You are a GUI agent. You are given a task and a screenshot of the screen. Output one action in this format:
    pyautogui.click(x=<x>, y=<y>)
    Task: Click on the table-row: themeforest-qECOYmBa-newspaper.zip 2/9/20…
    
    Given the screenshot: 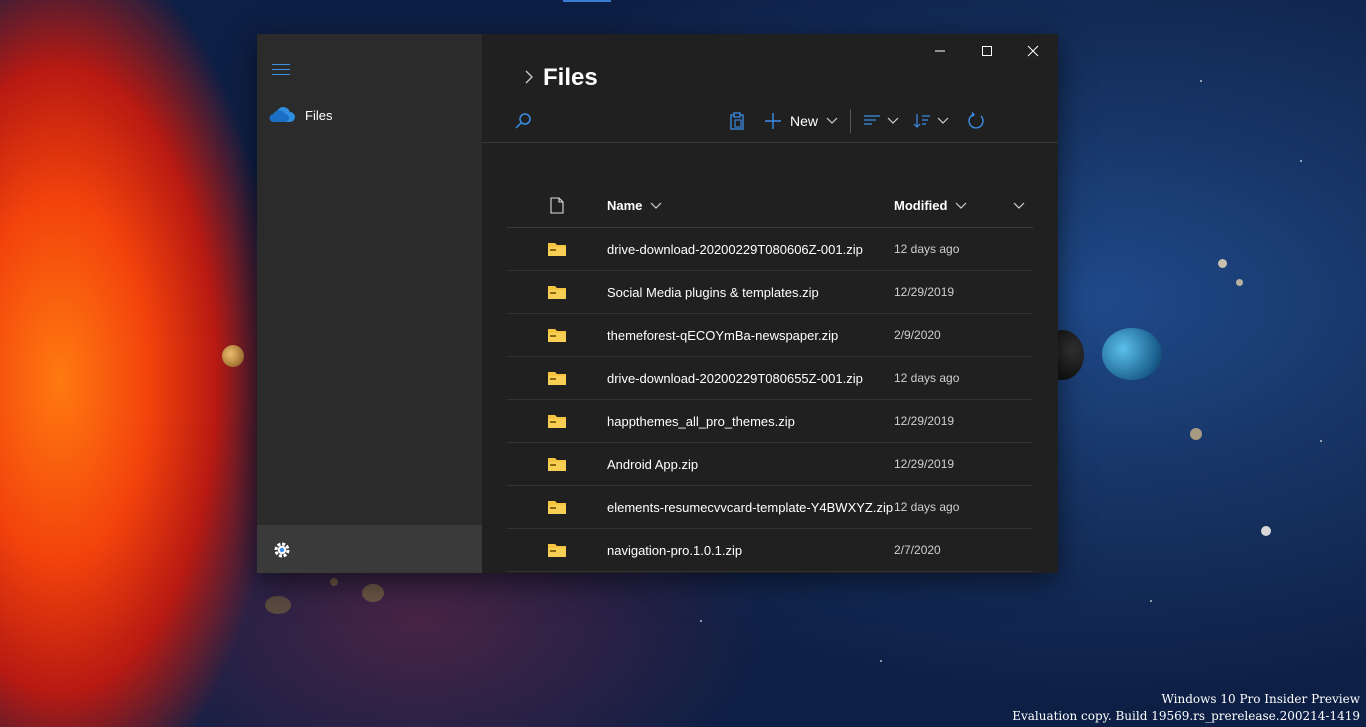 What is the action you would take?
    pyautogui.click(x=770, y=335)
    